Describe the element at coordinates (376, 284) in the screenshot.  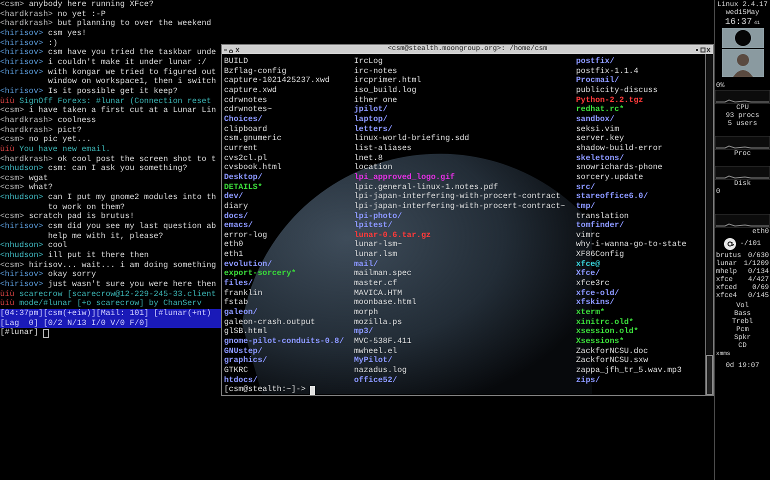
I see `file-name: master.cf` at that location.